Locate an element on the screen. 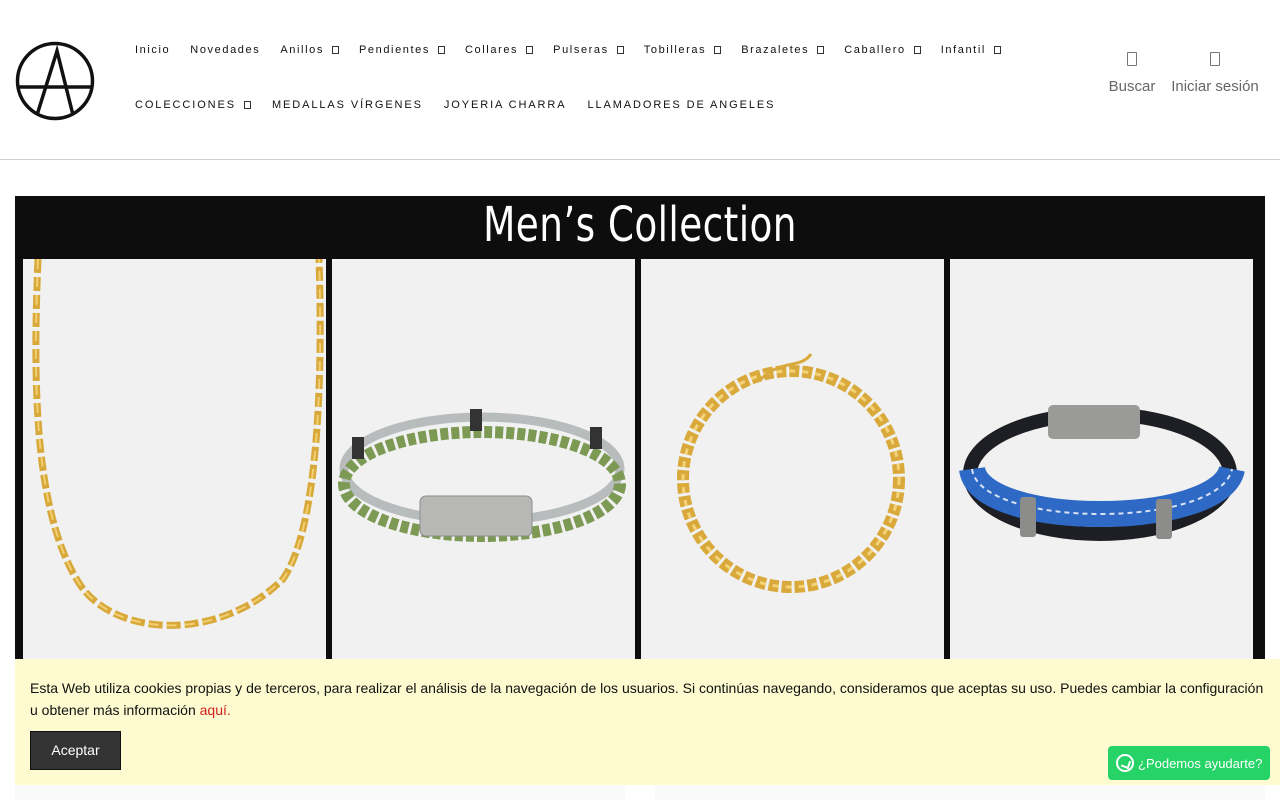 The width and height of the screenshot is (1280, 800). nav-item-llamadores-de-angeles: LLAMADORES DE ANGELES is located at coordinates (681, 105).